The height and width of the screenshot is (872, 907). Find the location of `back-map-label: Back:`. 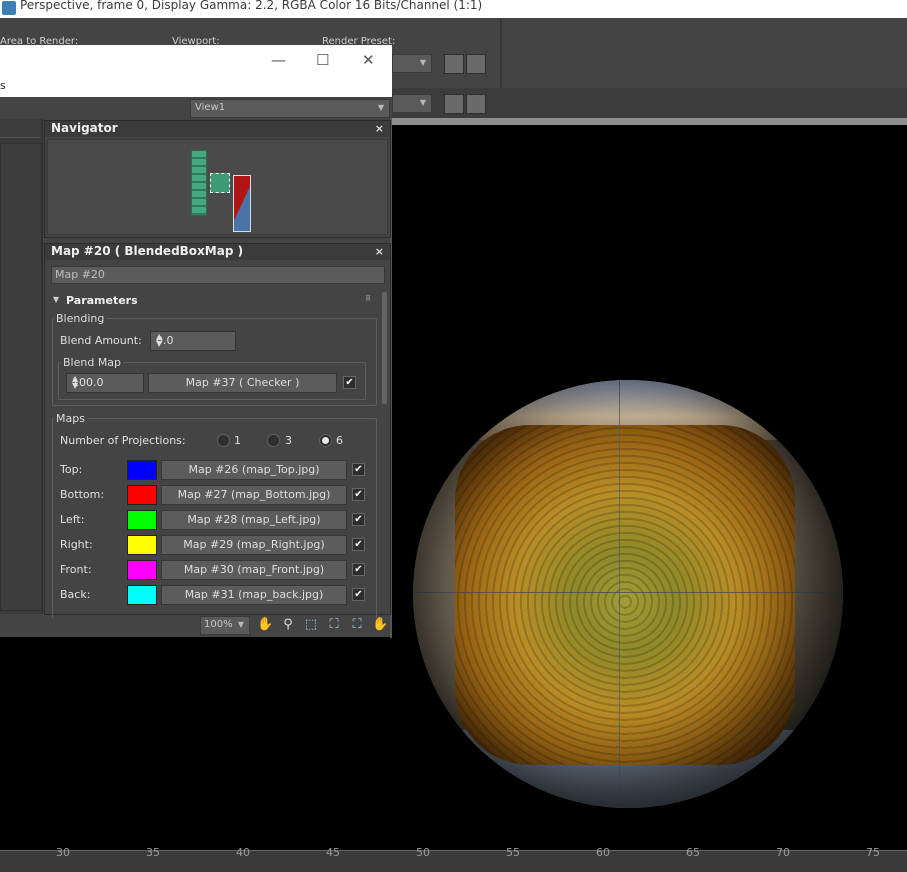

back-map-label: Back: is located at coordinates (75, 594).